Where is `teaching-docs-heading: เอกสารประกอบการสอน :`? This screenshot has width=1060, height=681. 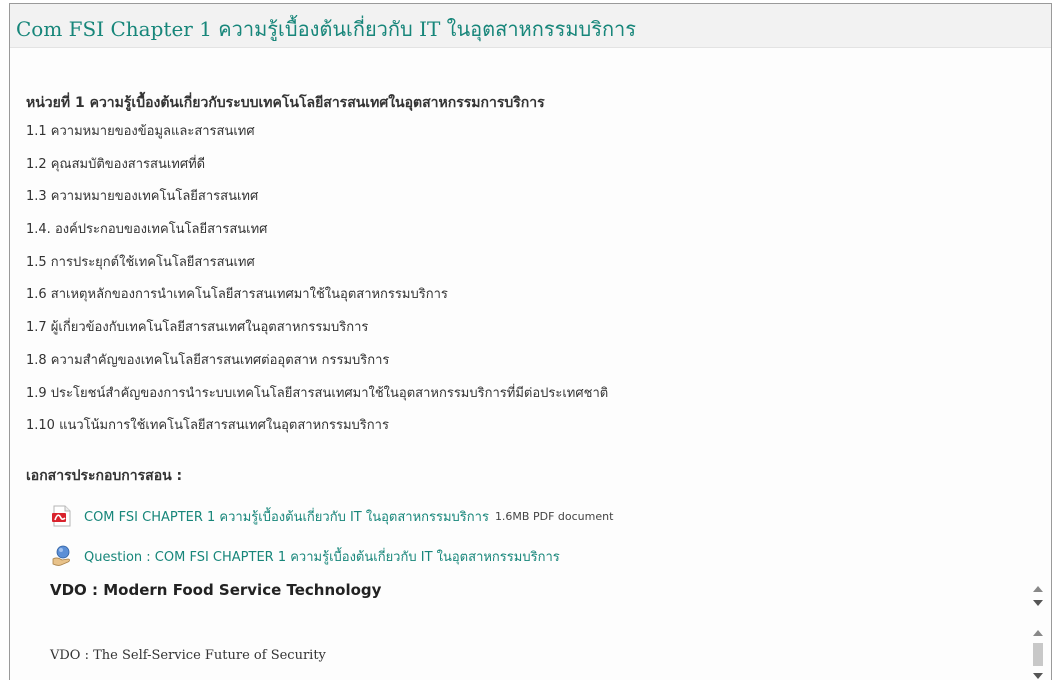
teaching-docs-heading: เอกสารประกอบการสอน : is located at coordinates (104, 476).